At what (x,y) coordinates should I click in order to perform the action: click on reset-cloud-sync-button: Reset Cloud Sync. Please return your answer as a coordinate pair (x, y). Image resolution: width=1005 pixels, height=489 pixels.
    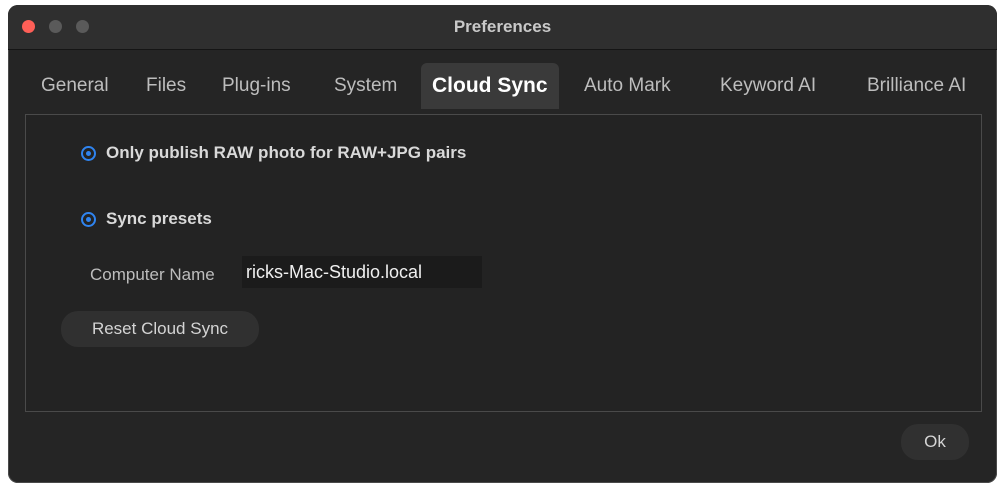
    Looking at the image, I should click on (160, 329).